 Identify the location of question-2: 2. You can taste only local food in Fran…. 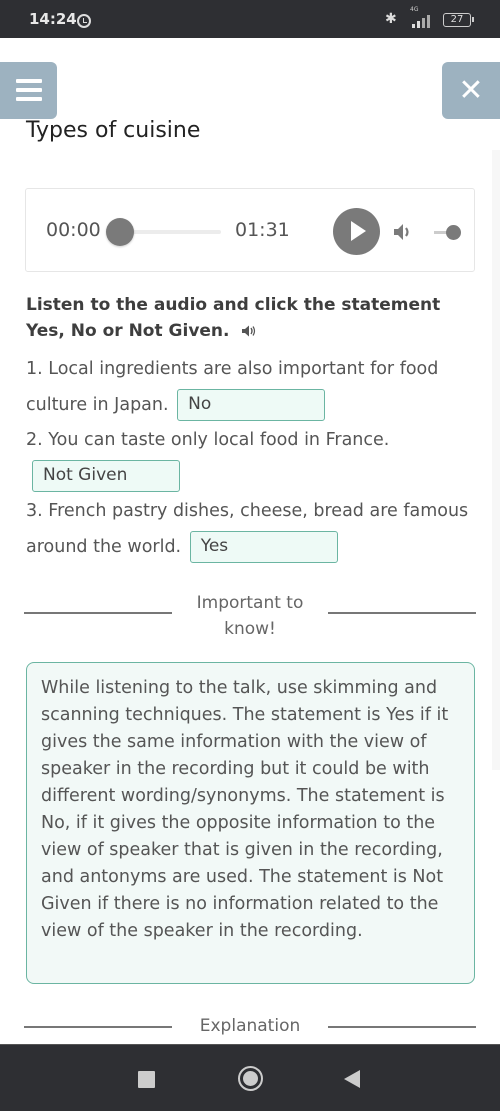
(251, 458).